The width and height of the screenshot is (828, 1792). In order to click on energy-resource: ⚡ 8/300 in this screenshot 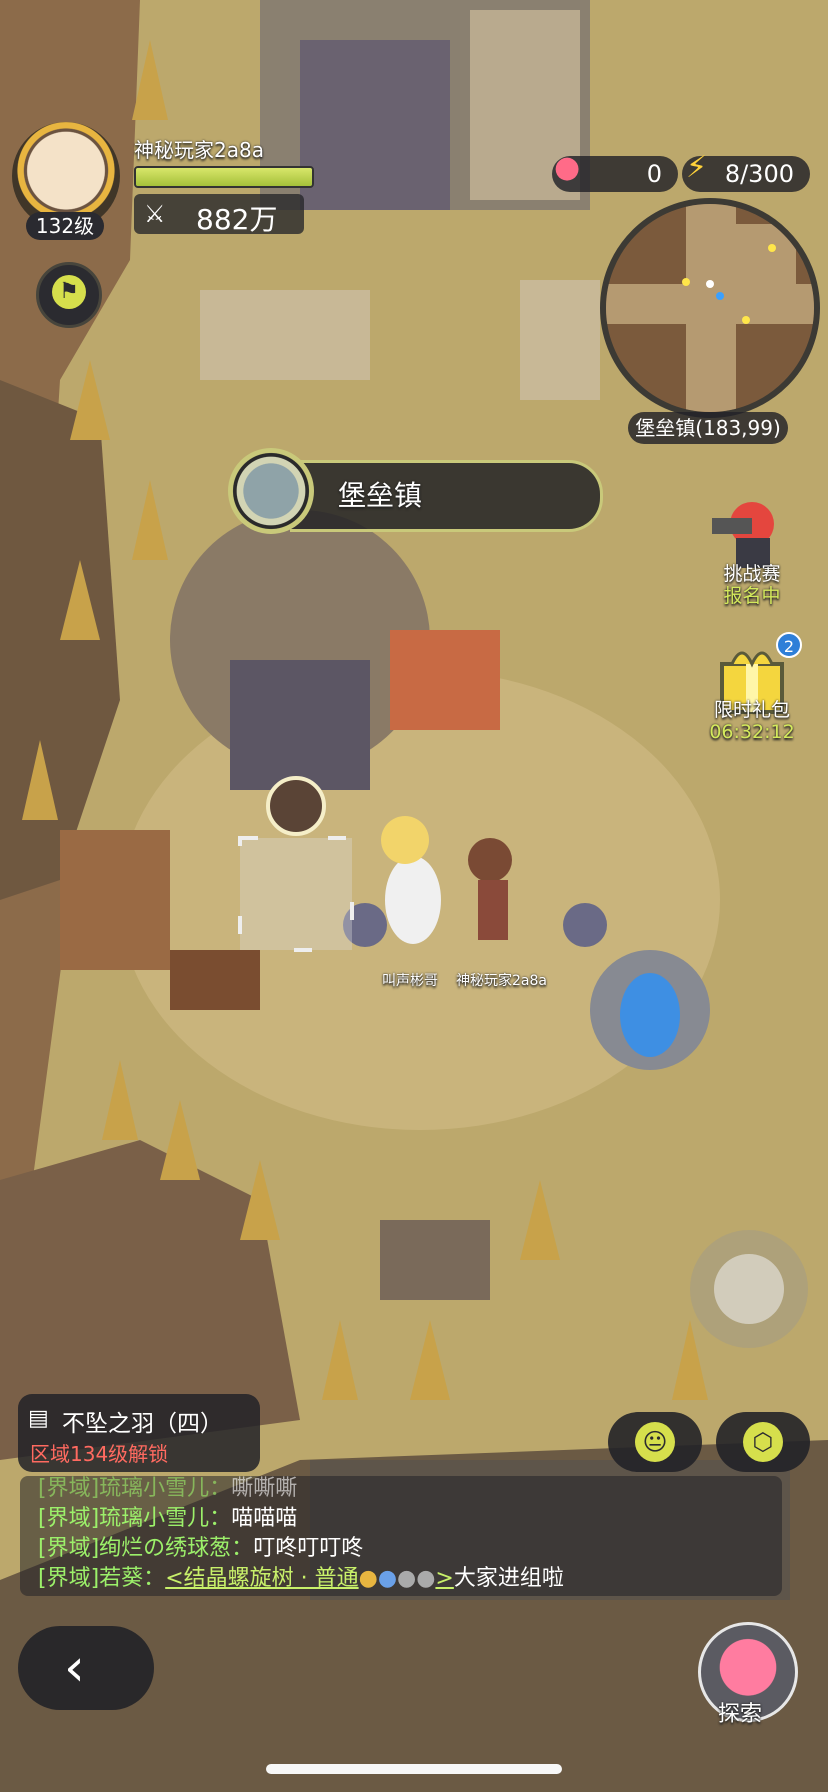, I will do `click(746, 171)`.